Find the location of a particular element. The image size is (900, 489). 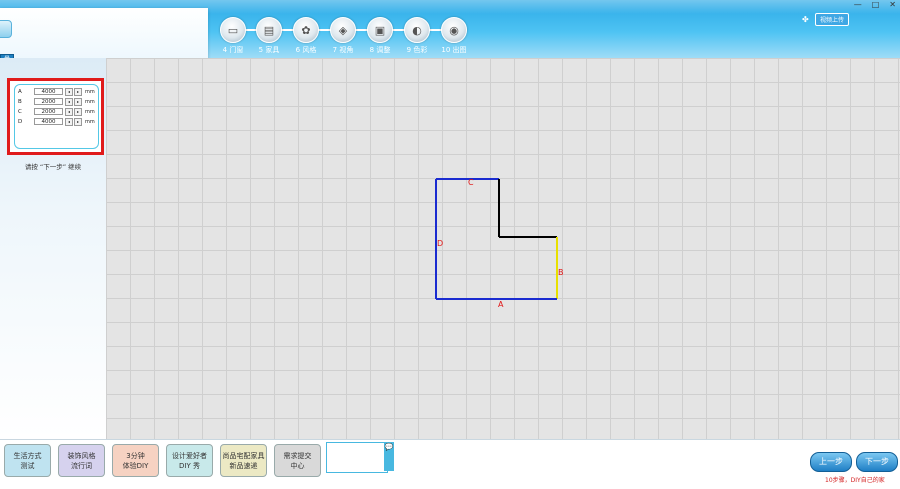

upload-button: 视频上传 is located at coordinates (832, 19).